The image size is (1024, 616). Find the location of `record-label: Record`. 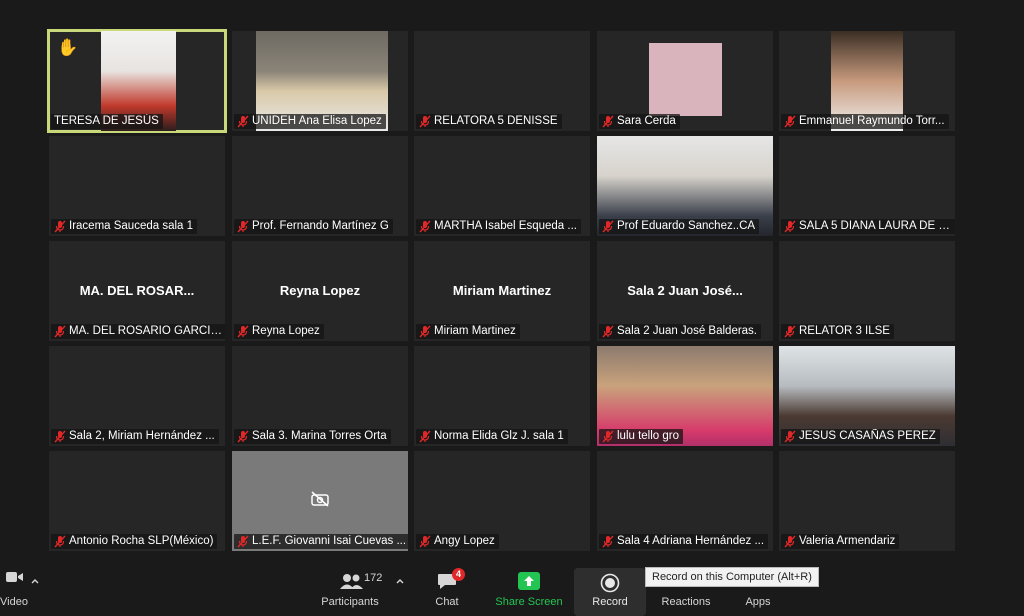

record-label: Record is located at coordinates (610, 602).